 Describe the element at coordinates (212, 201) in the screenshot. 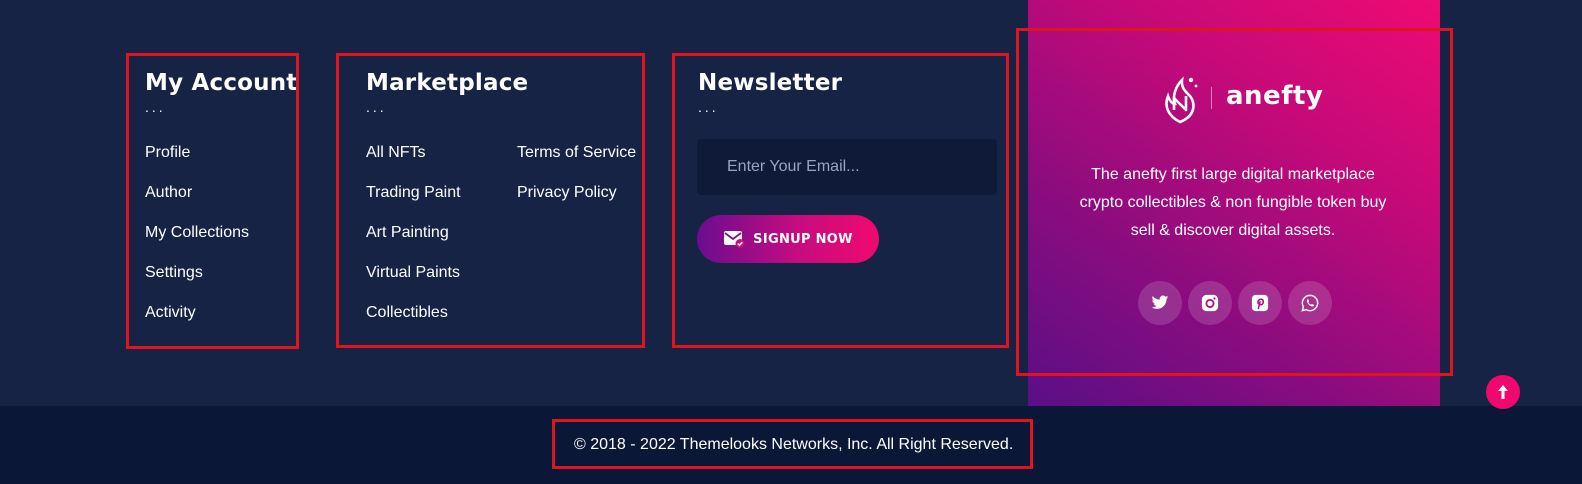

I see `highlight-box-account` at that location.